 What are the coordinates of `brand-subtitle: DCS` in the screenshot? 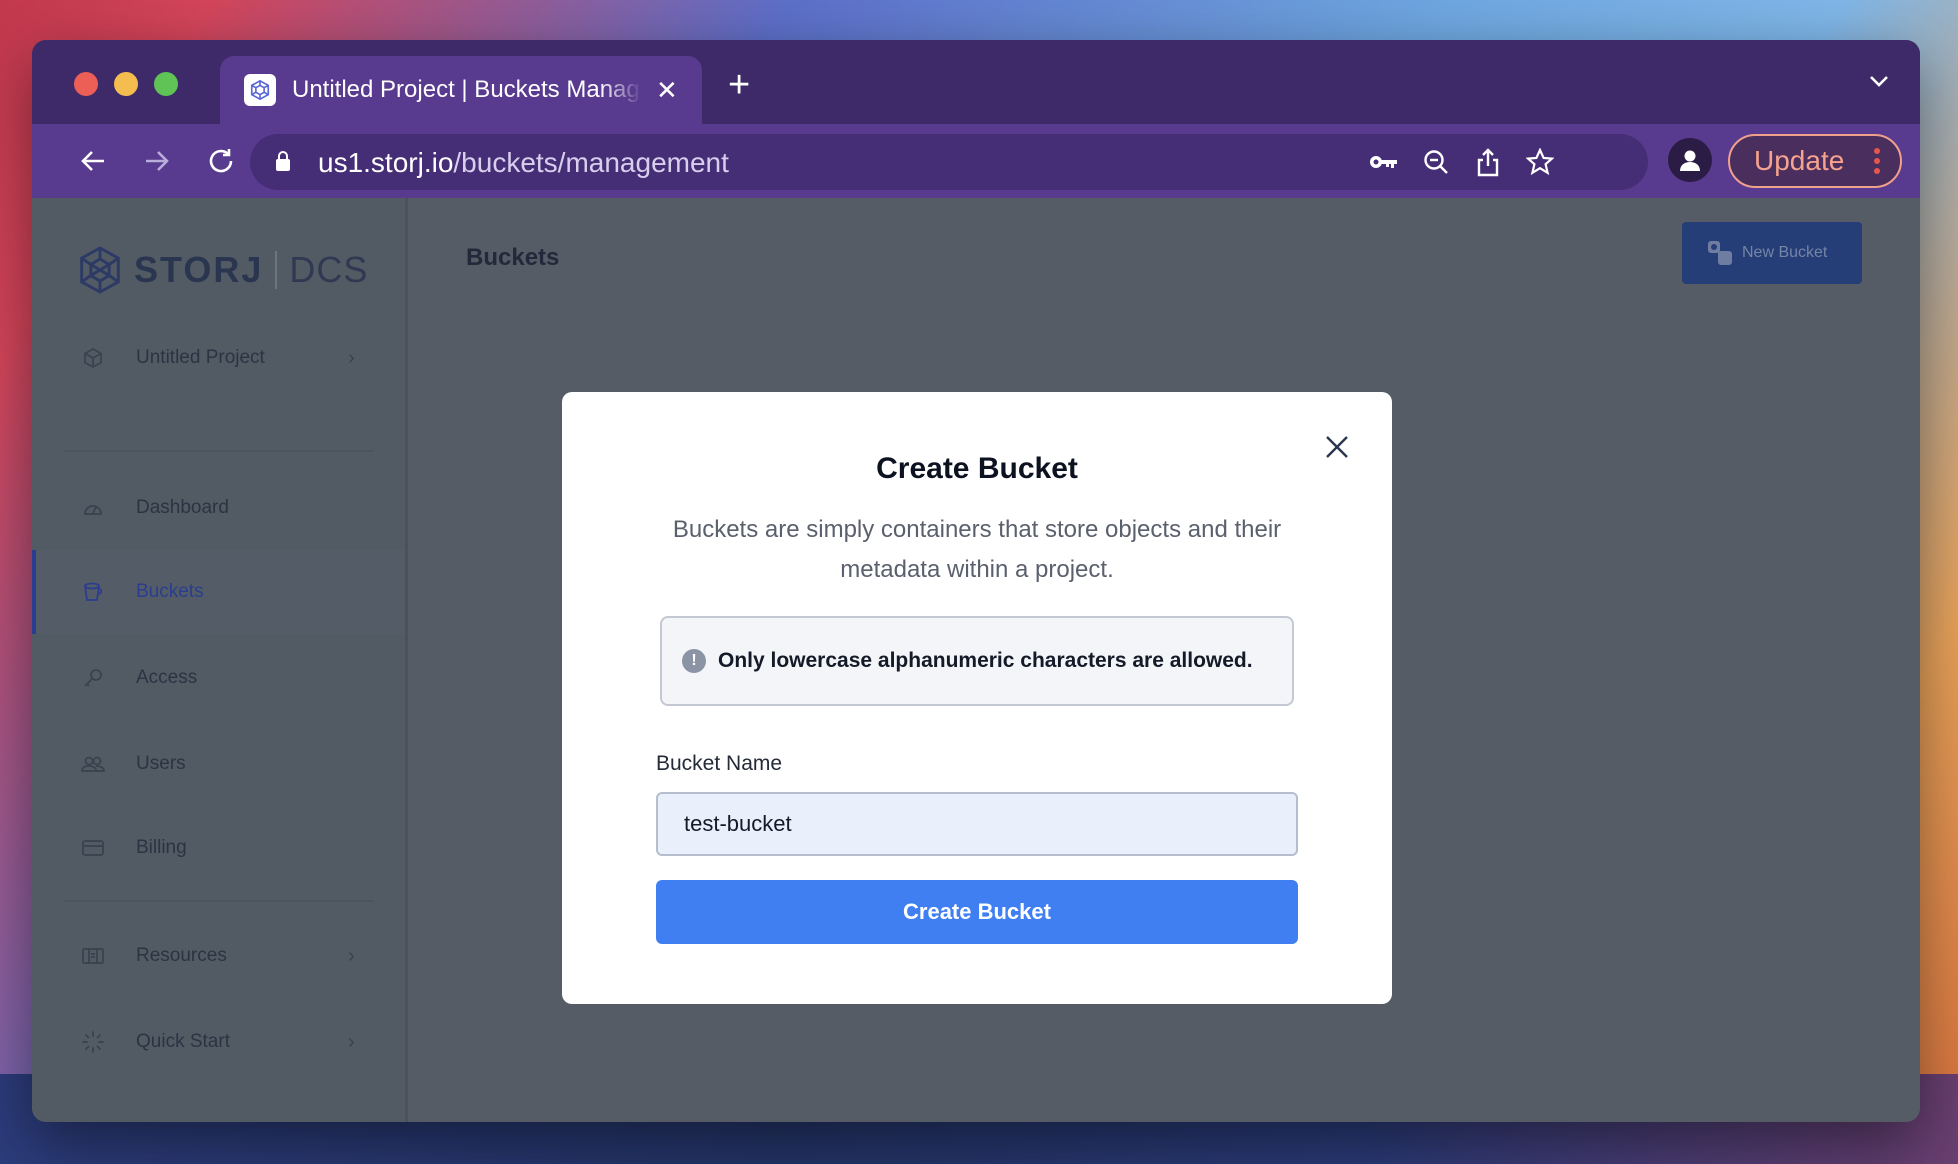 It's located at (329, 269).